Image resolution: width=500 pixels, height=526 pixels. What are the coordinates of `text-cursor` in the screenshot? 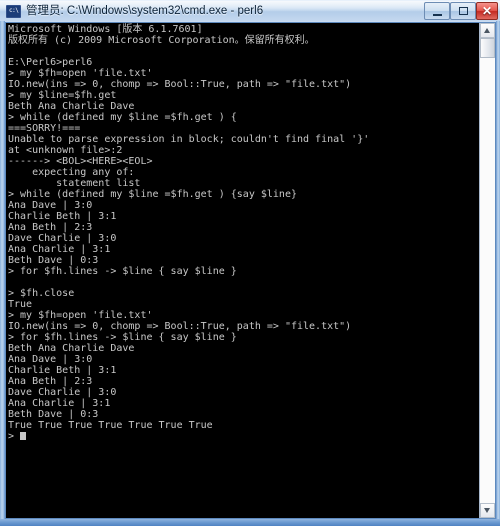 It's located at (23, 436).